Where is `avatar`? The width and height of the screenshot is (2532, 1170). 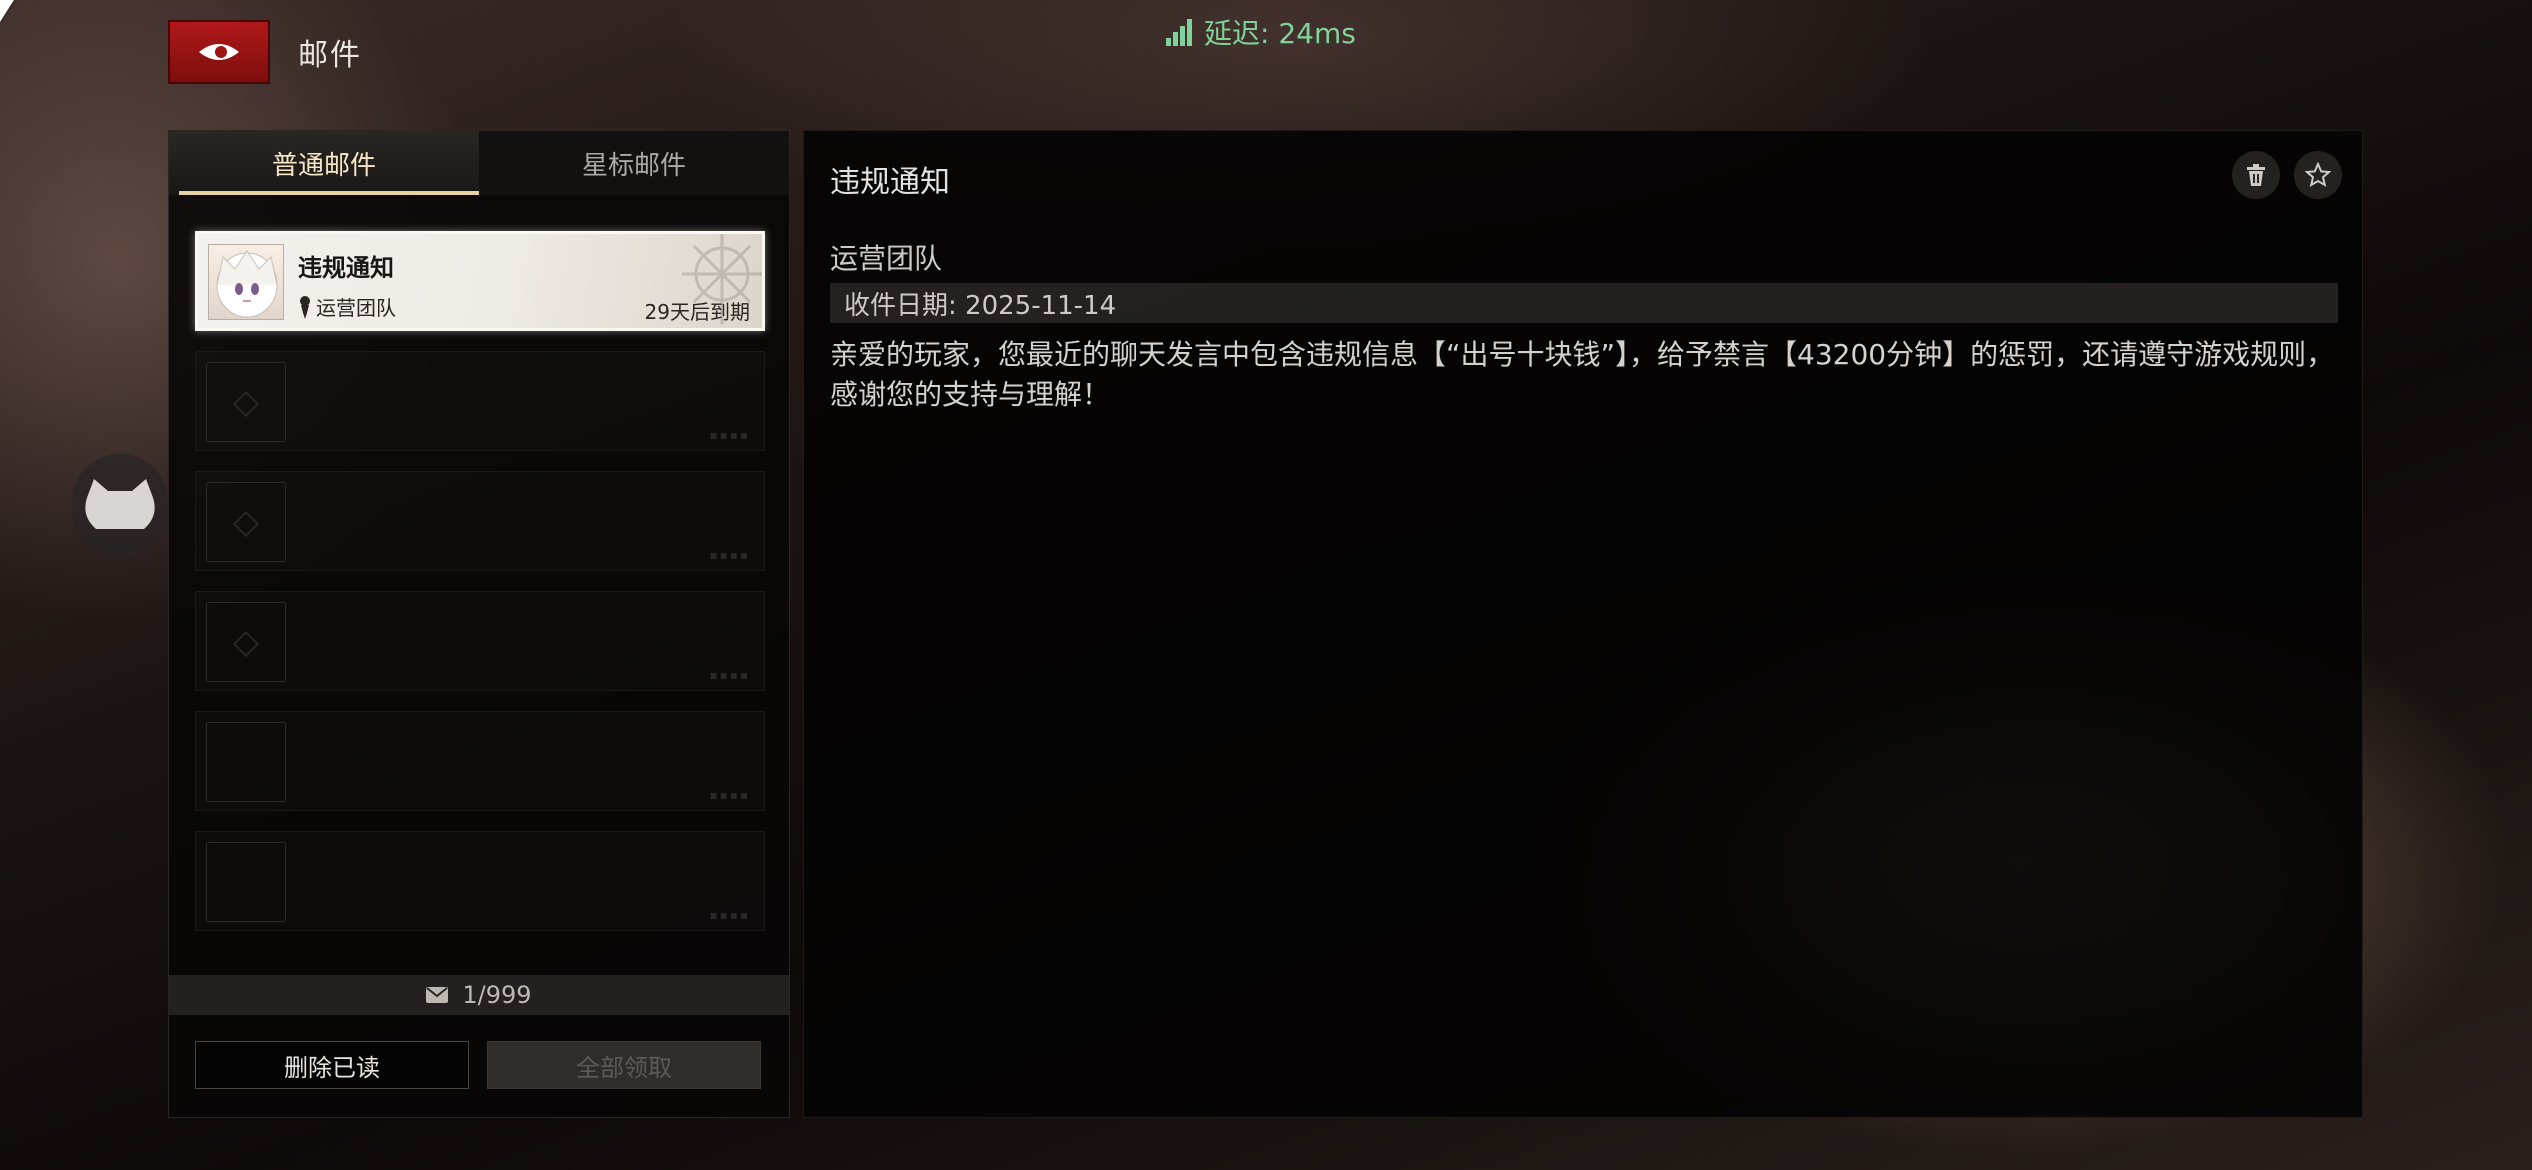
avatar is located at coordinates (246, 282).